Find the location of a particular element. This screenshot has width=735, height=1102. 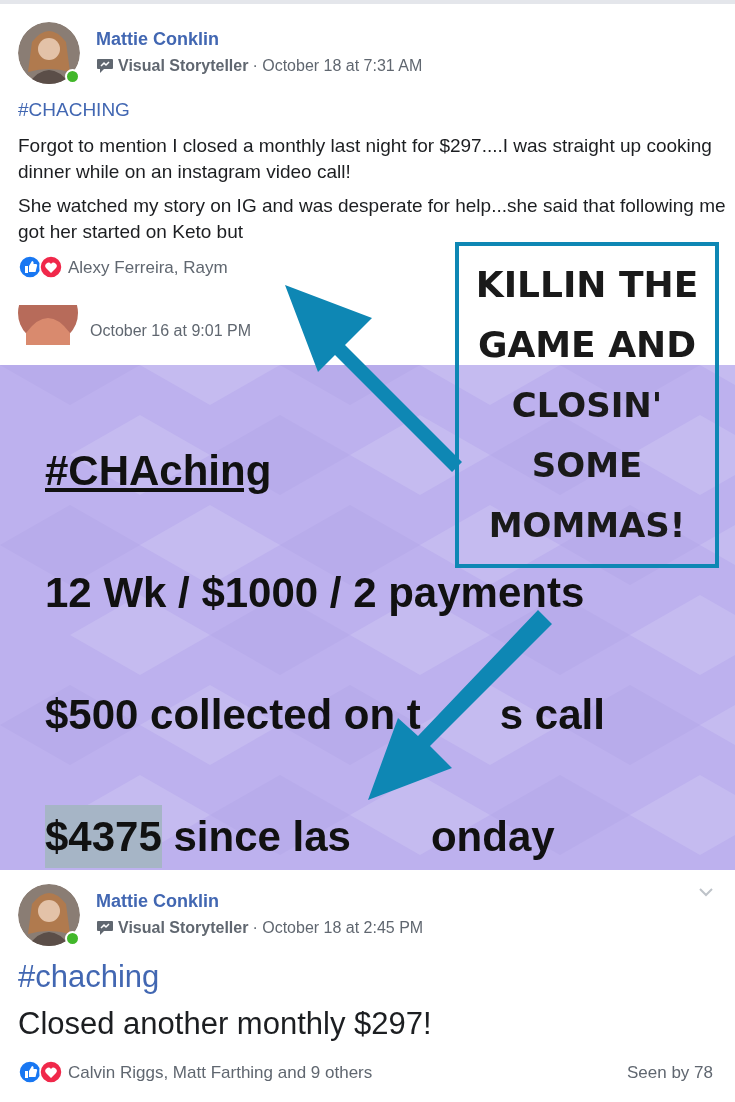

post-time: October 16 at 9:01 PM is located at coordinates (170, 331).